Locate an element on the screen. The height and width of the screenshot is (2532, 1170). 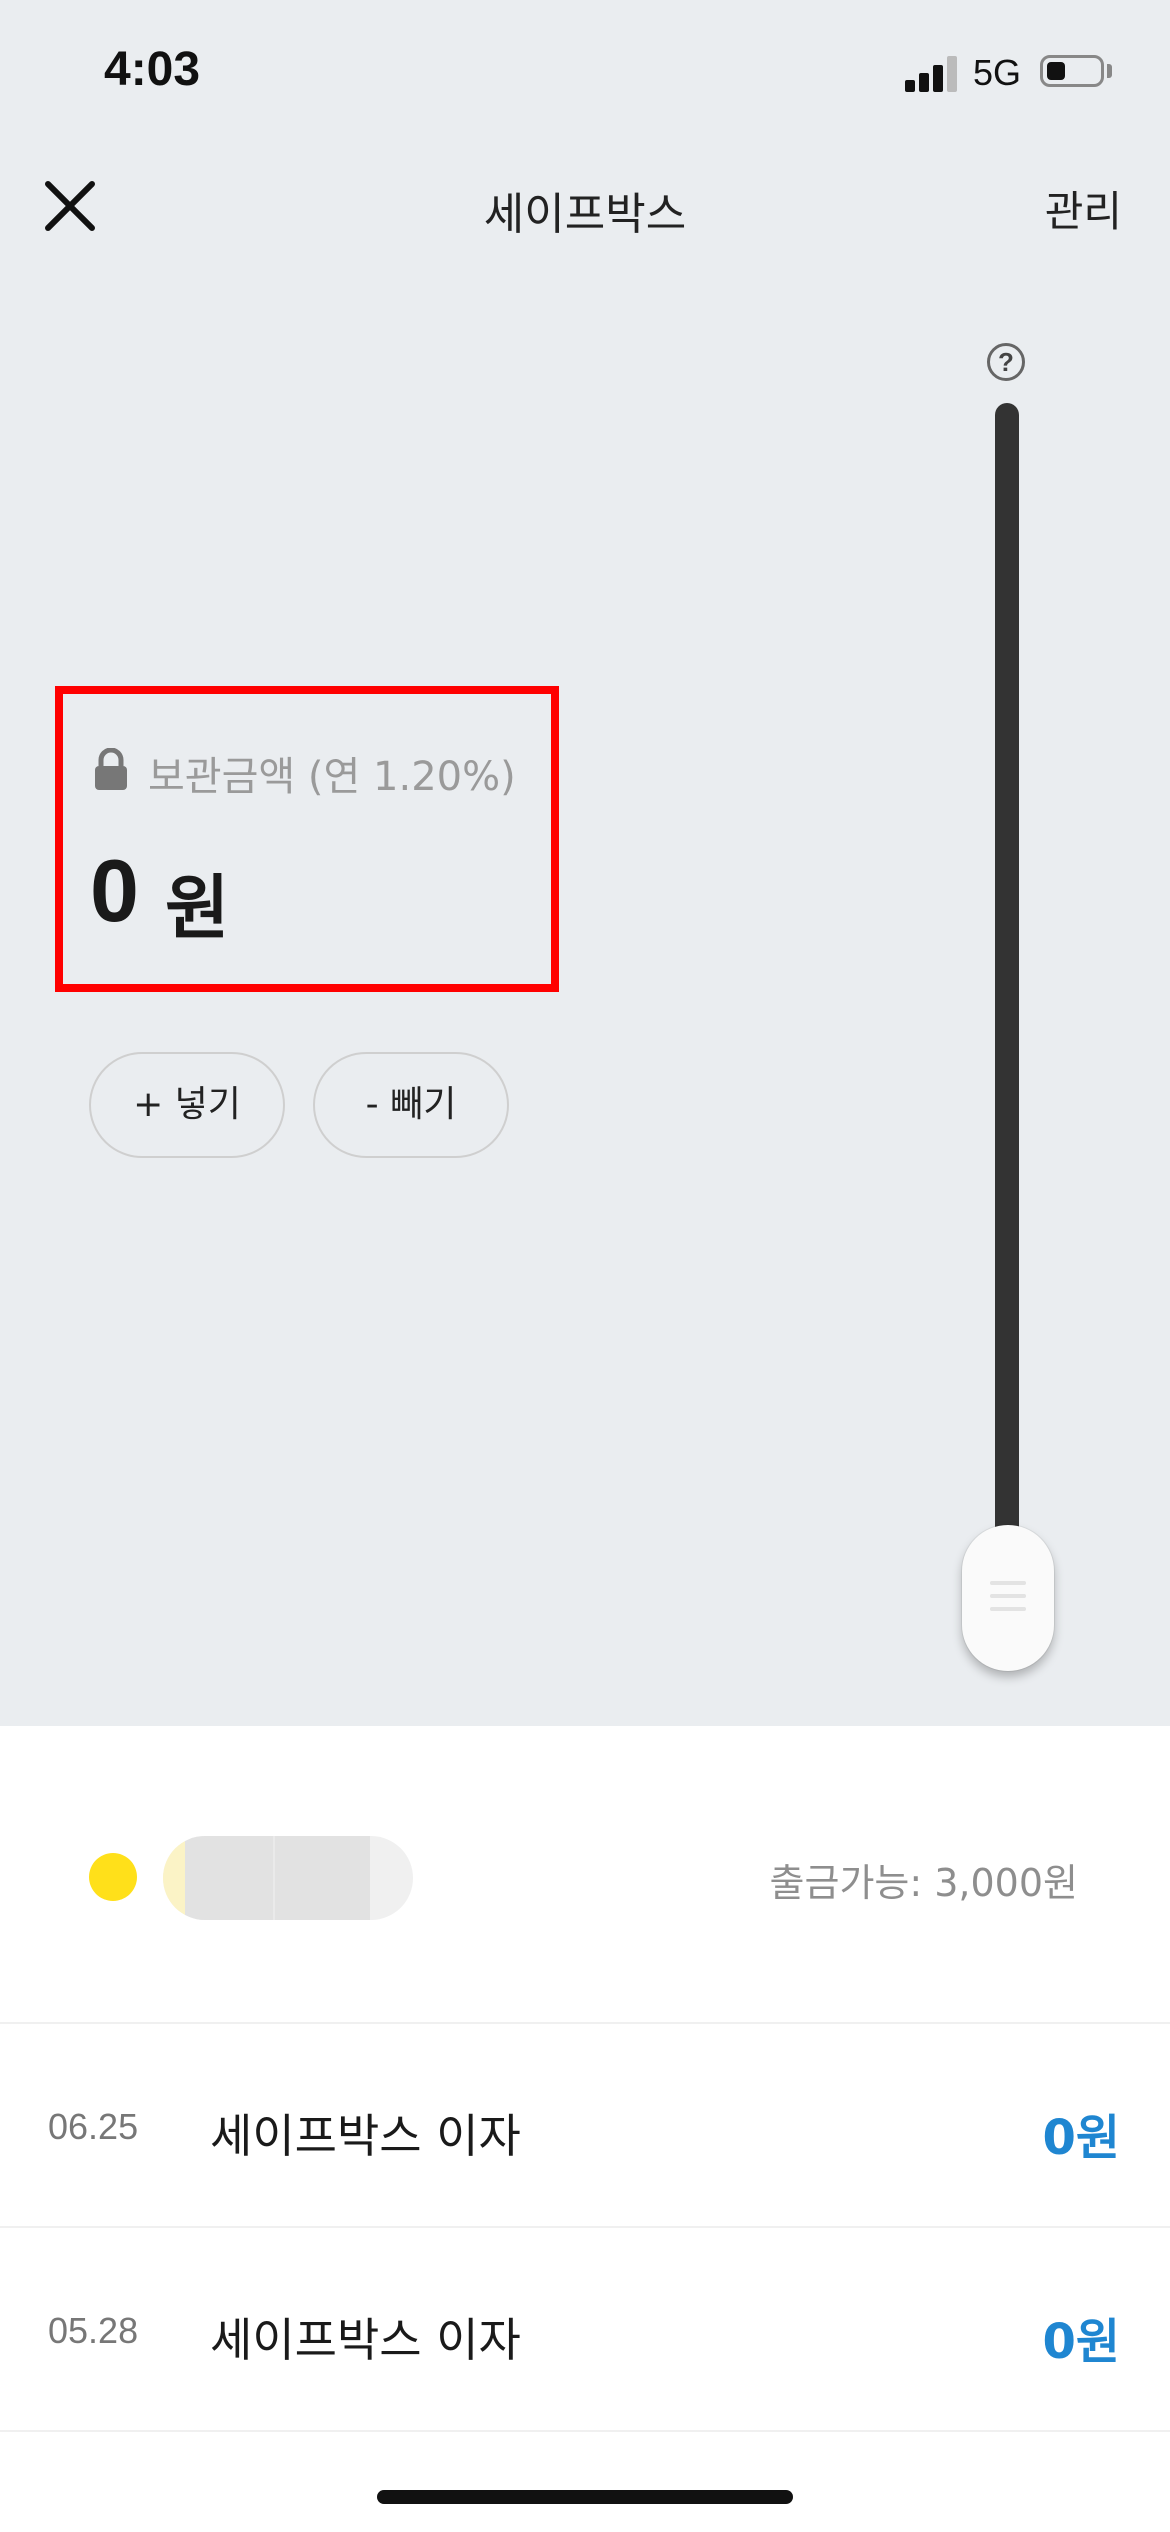
transaction-date: 06.25 is located at coordinates (93, 2126).